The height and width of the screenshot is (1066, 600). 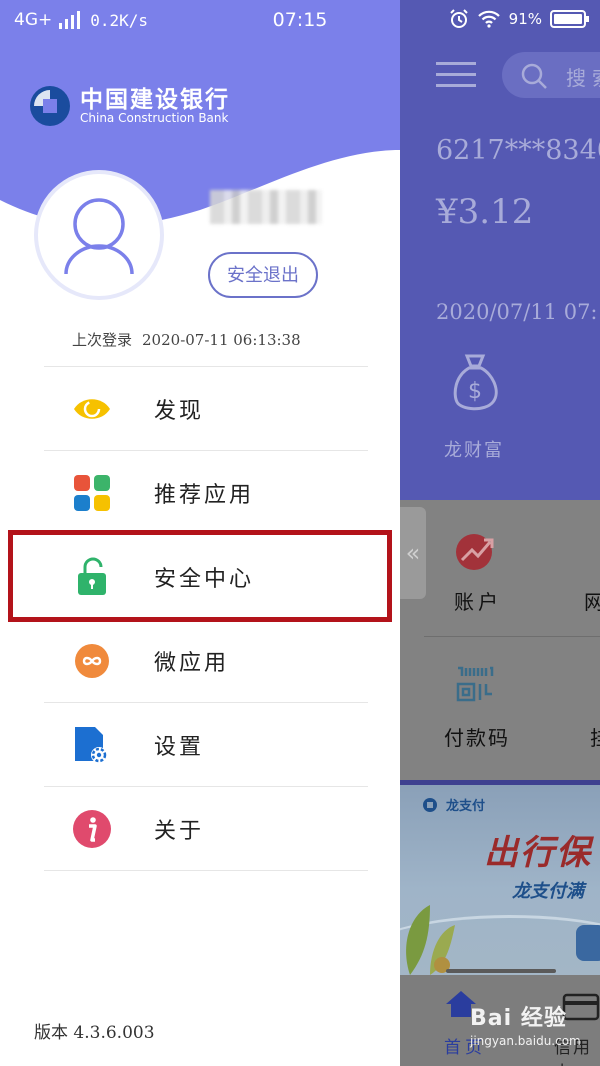 I want to click on apps-grid-icon, so click(x=92, y=493).